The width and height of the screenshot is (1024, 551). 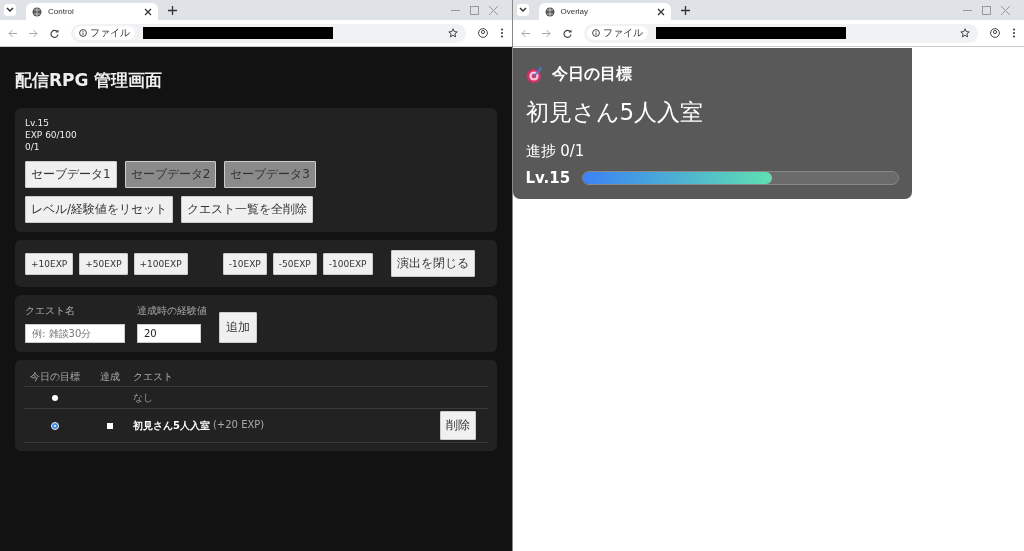 What do you see at coordinates (33, 147) in the screenshot?
I see `status-text: 0/1` at bounding box center [33, 147].